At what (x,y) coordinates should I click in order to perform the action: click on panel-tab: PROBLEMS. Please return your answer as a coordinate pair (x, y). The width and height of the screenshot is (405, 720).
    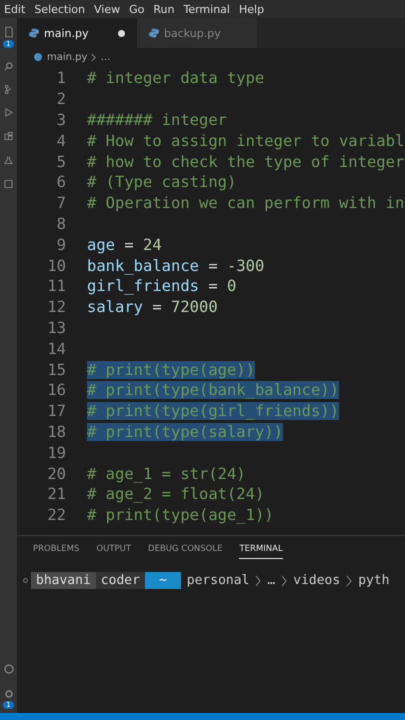
    Looking at the image, I should click on (56, 551).